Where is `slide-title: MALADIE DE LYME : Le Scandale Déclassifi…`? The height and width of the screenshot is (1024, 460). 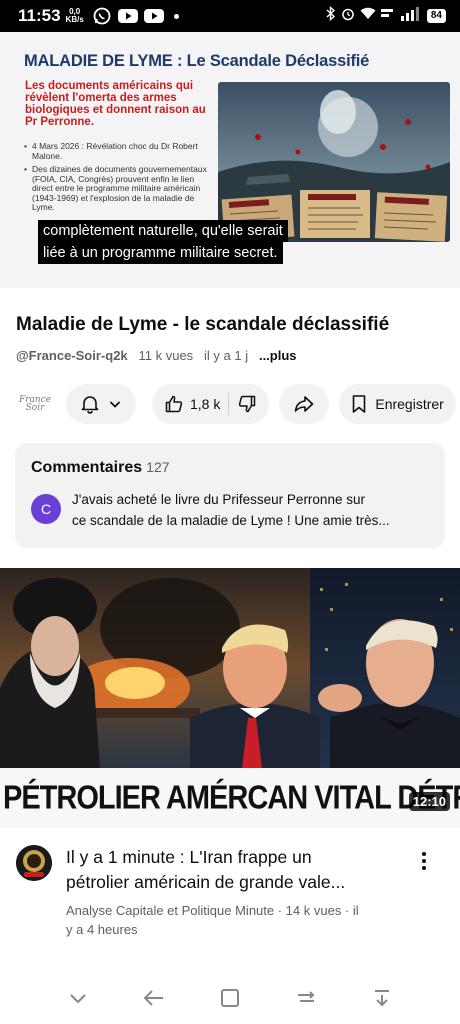 slide-title: MALADIE DE LYME : Le Scandale Déclassifi… is located at coordinates (197, 61).